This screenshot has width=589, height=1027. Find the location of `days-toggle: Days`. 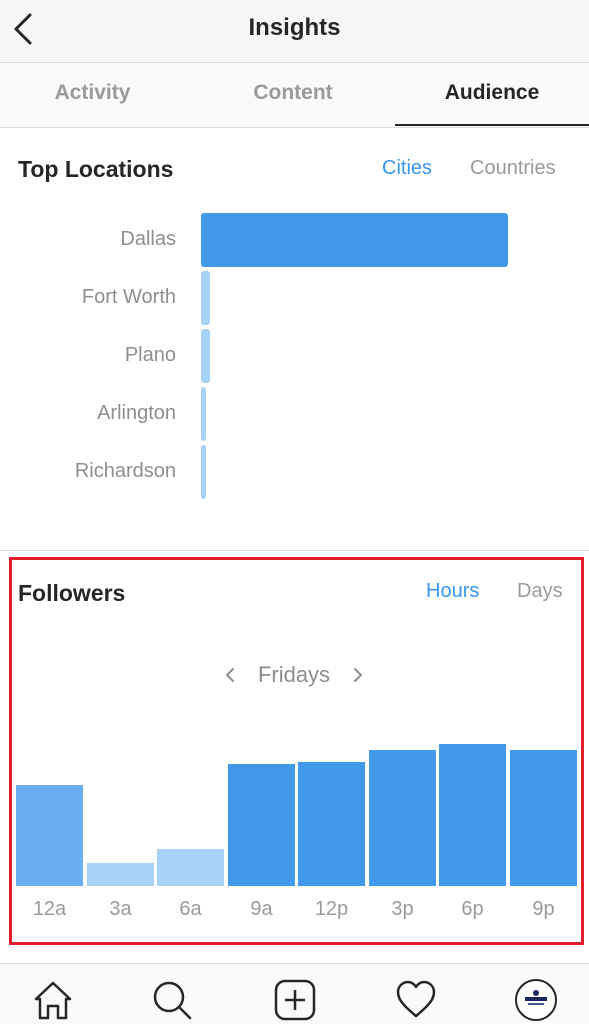

days-toggle: Days is located at coordinates (540, 591).